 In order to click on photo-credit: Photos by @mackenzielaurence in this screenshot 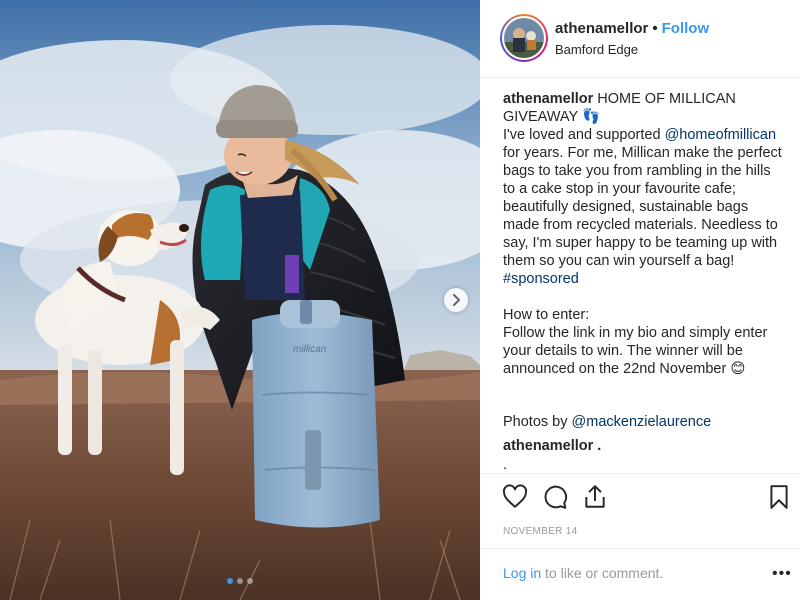, I will do `click(607, 422)`.